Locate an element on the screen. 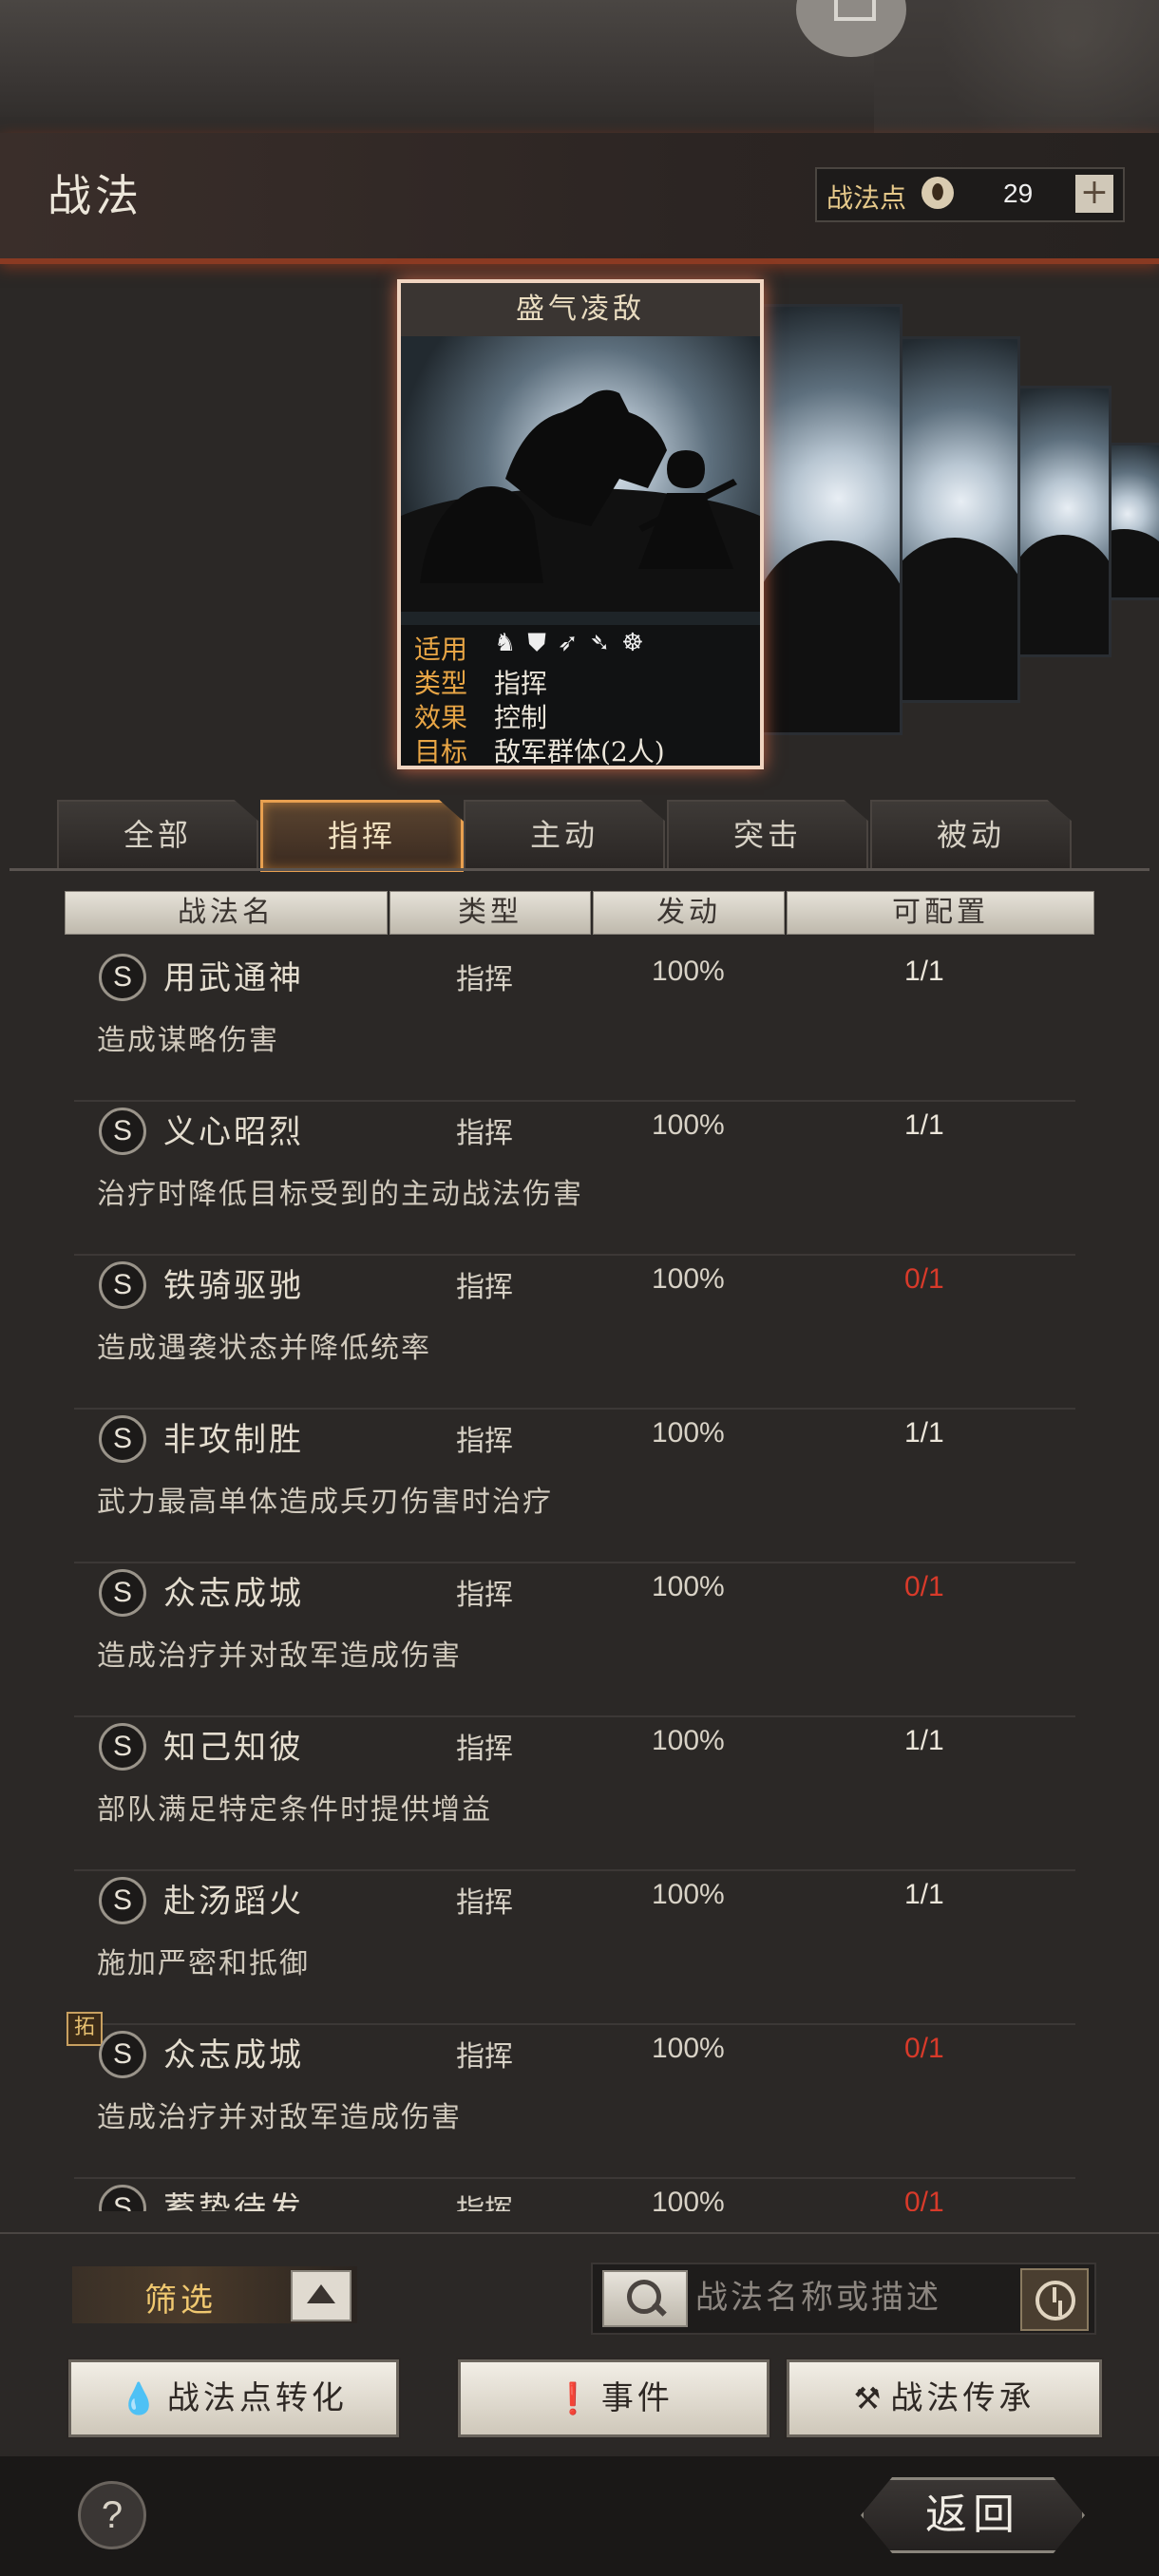  featured-skill-card: 盛气凌敌 适用 ♞⛊➶➴☸ 类型 指挥 效果 控制 目标 敌军群体(2人) is located at coordinates (580, 524).